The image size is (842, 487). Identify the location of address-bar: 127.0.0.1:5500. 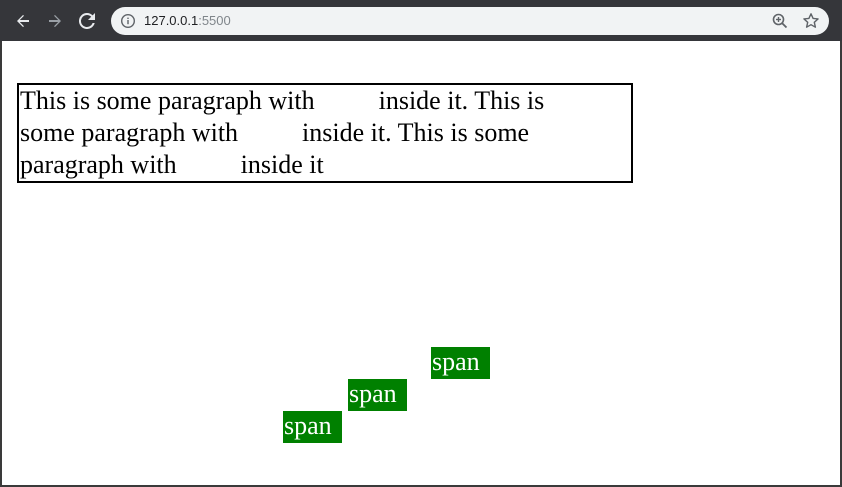
(470, 21).